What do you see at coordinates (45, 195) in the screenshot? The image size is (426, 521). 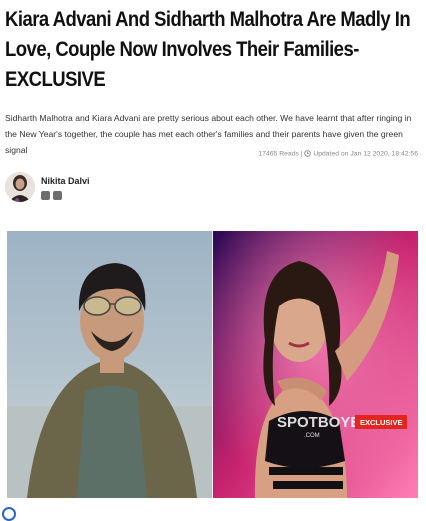 I see `facebook-icon` at bounding box center [45, 195].